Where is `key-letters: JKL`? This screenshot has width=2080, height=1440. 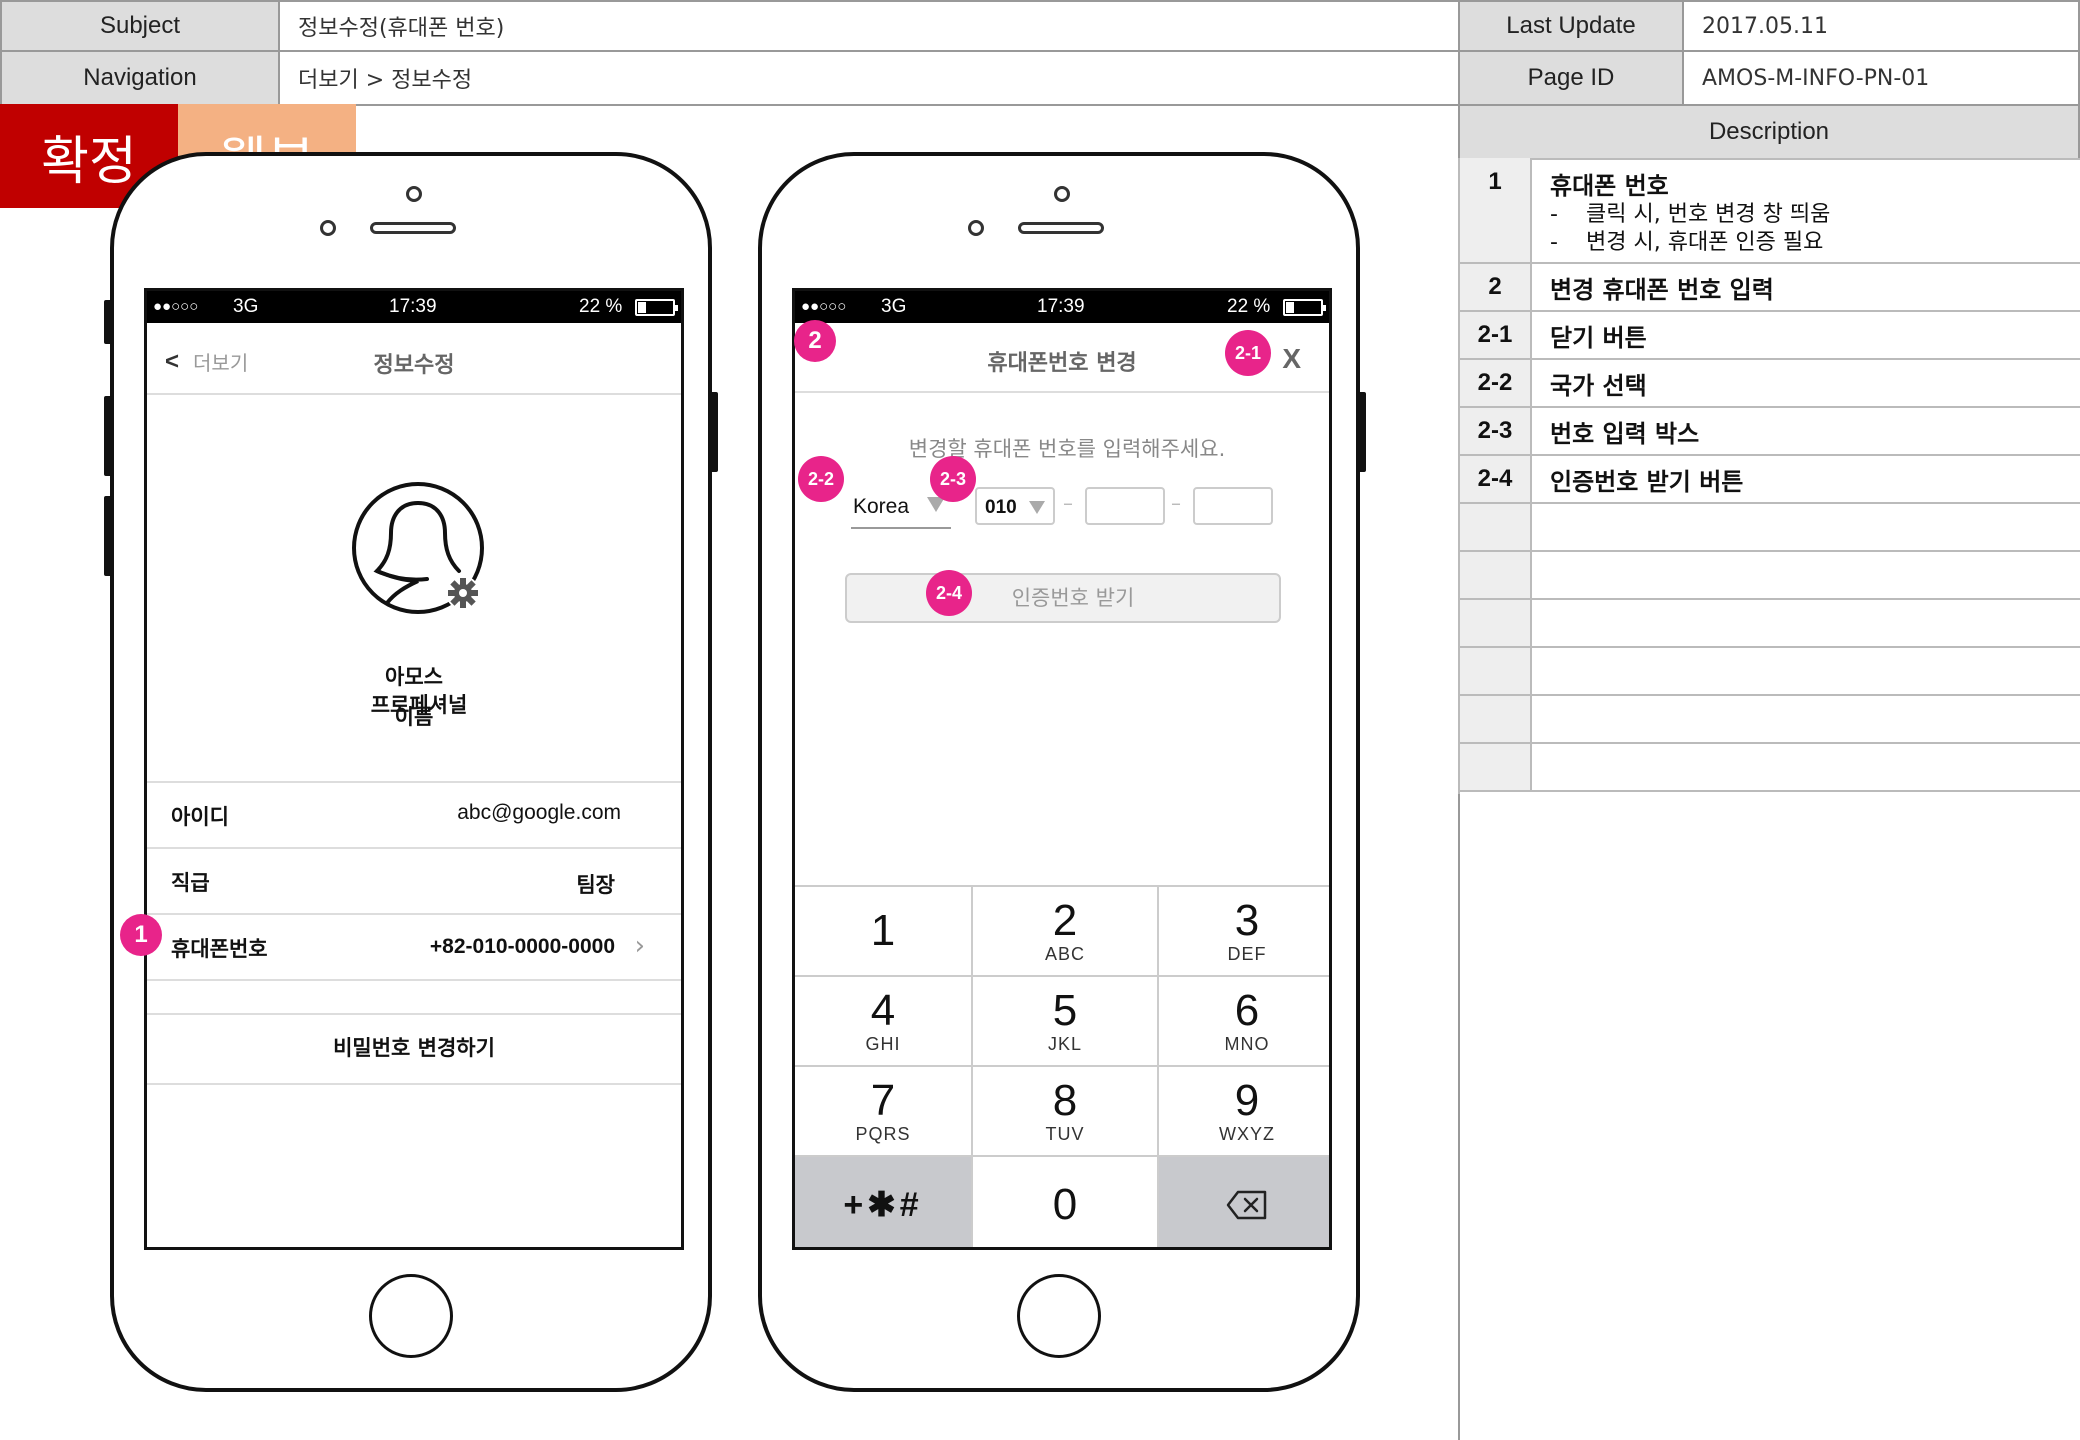
key-letters: JKL is located at coordinates (1065, 1043).